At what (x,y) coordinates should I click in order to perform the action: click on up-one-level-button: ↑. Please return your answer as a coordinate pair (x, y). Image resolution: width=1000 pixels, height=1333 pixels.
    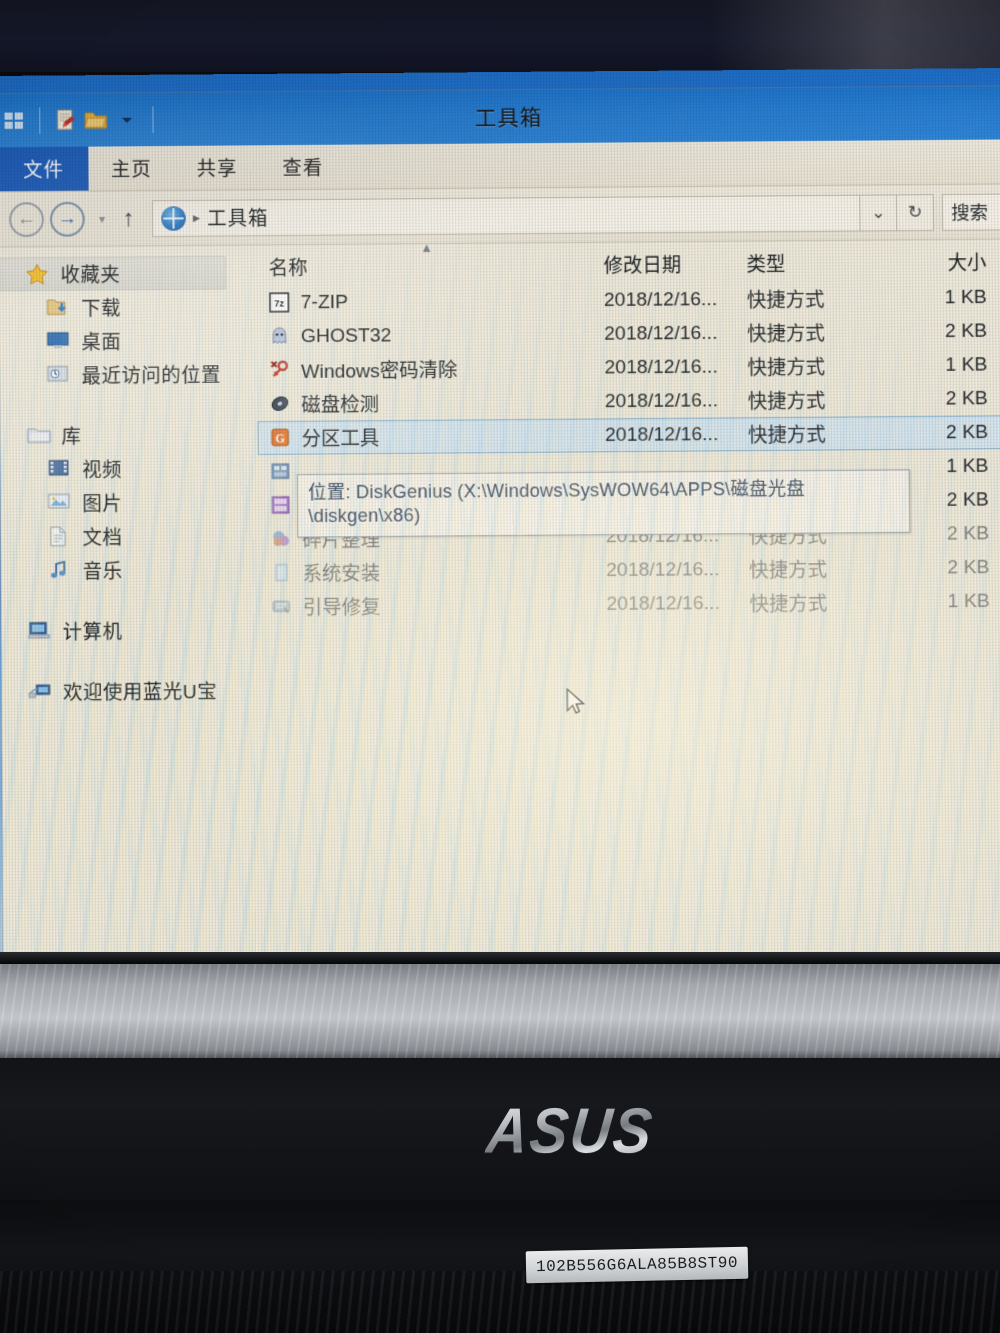
    Looking at the image, I should click on (128, 218).